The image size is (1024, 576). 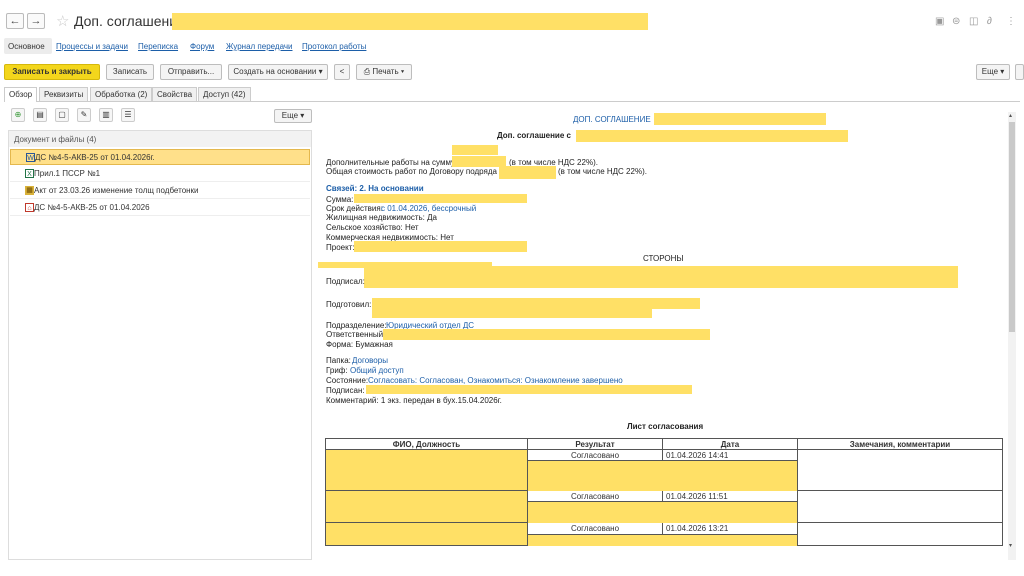 I want to click on doc-resp-label: Ответственный:, so click(x=356, y=334).